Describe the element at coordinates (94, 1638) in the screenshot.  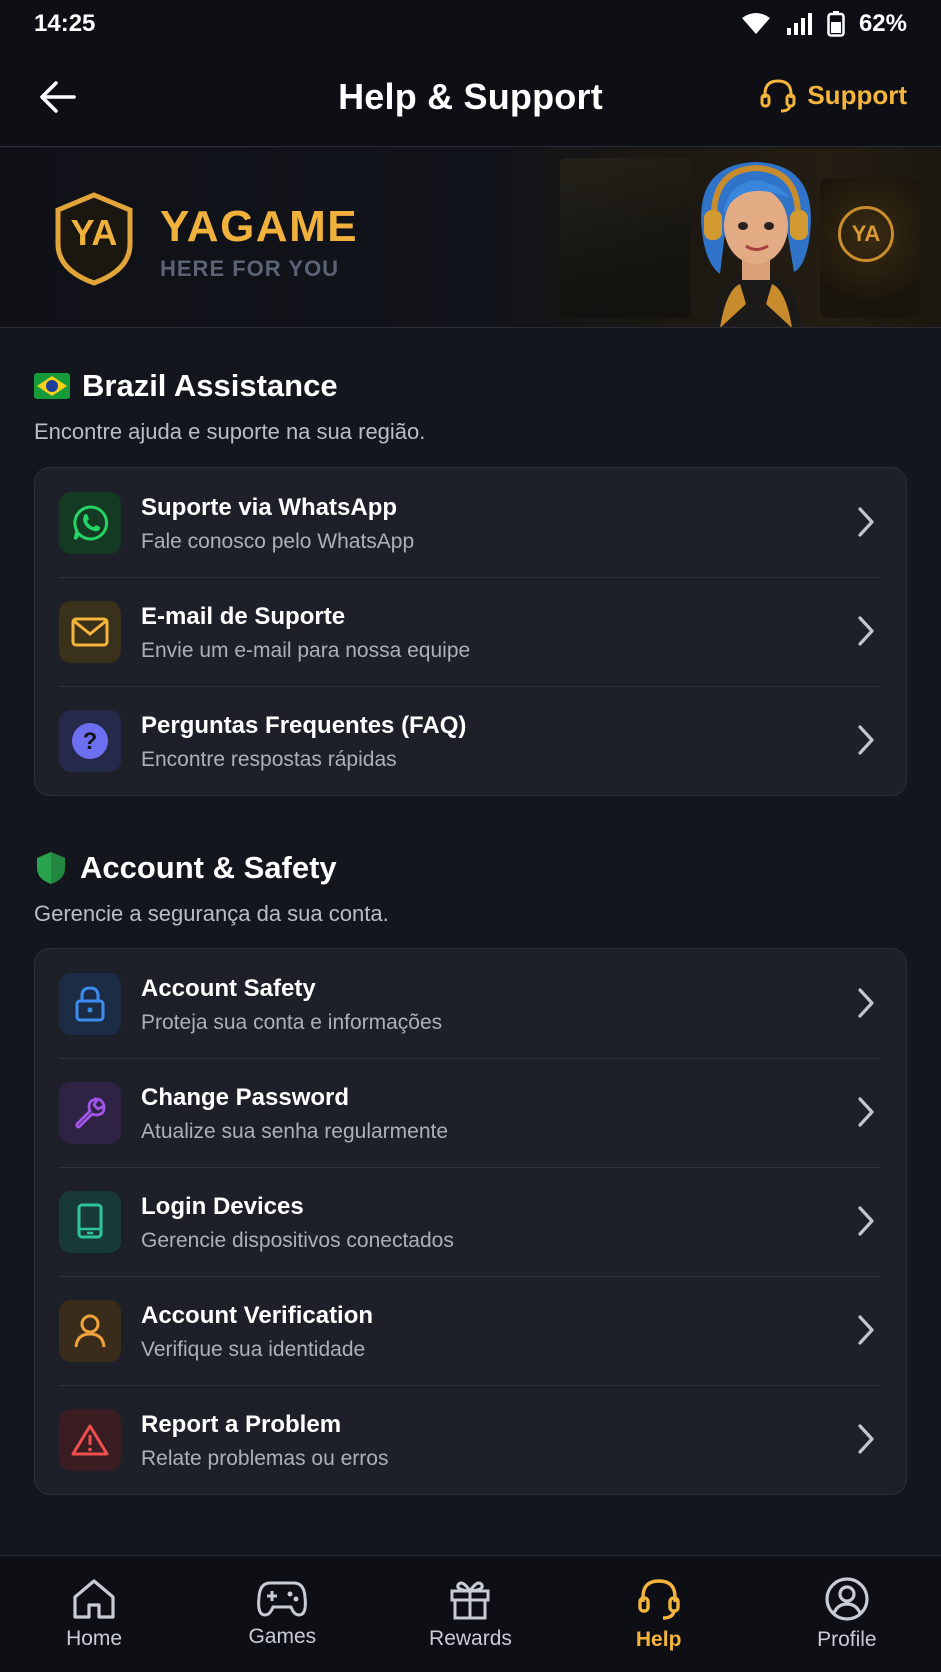
I see `nav-label: Home` at that location.